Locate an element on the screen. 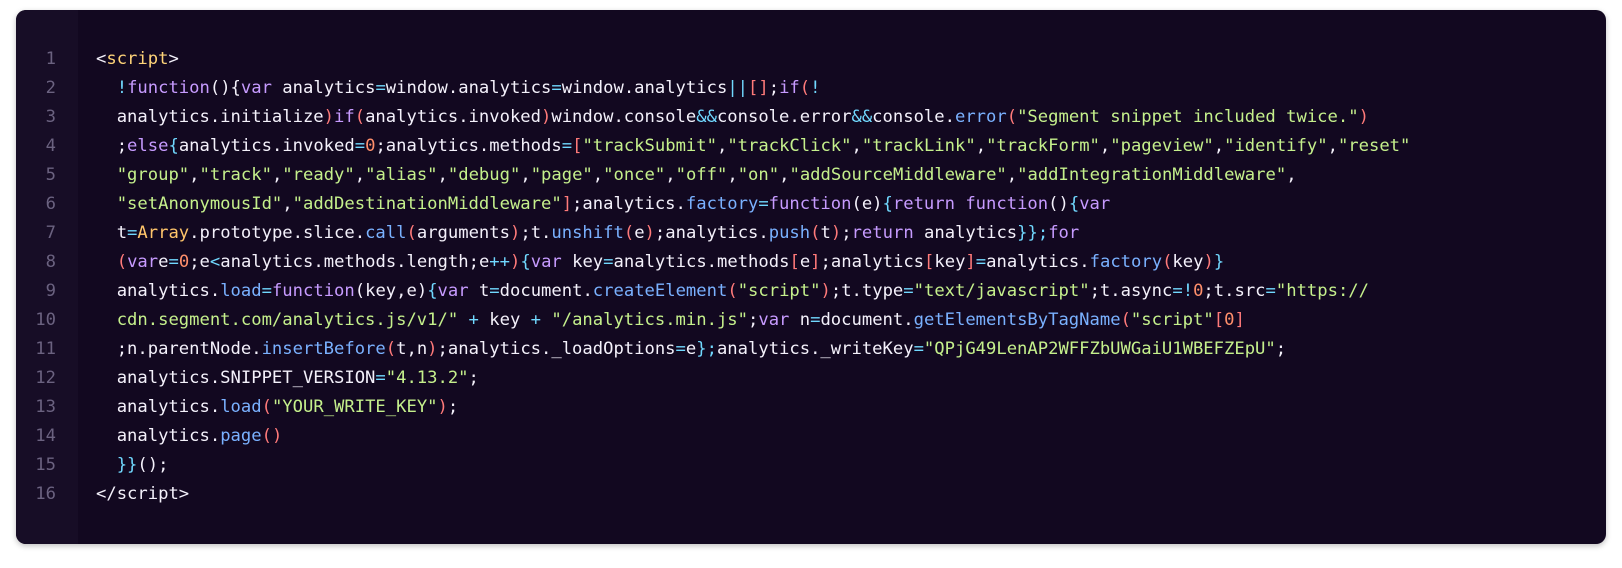 The height and width of the screenshot is (568, 1622). code-token: error is located at coordinates (980, 117).